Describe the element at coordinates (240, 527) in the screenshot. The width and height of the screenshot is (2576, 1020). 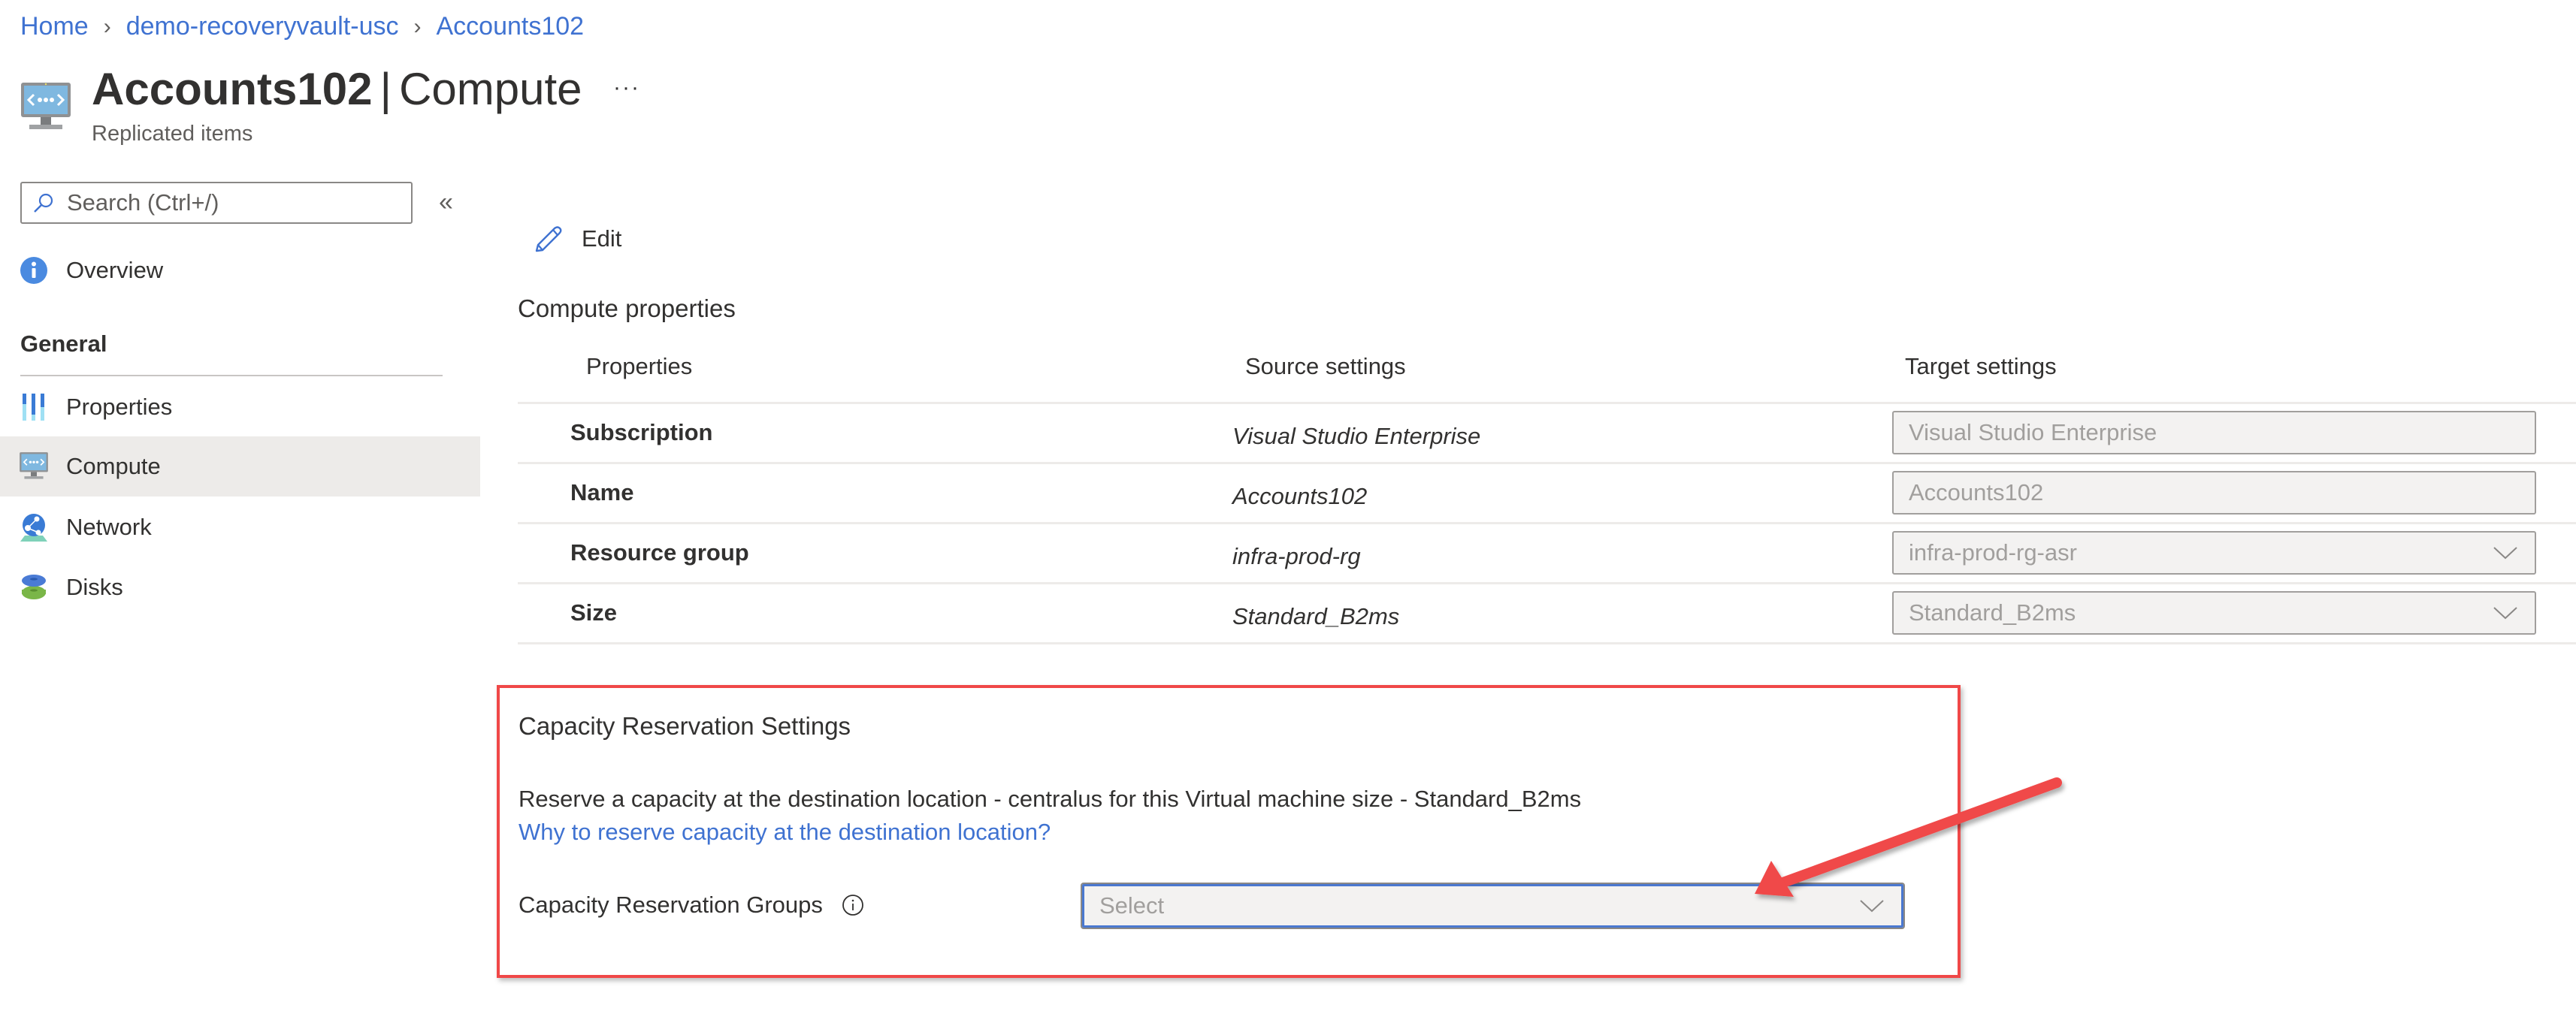
I see `sidebar-item-network: Network` at that location.